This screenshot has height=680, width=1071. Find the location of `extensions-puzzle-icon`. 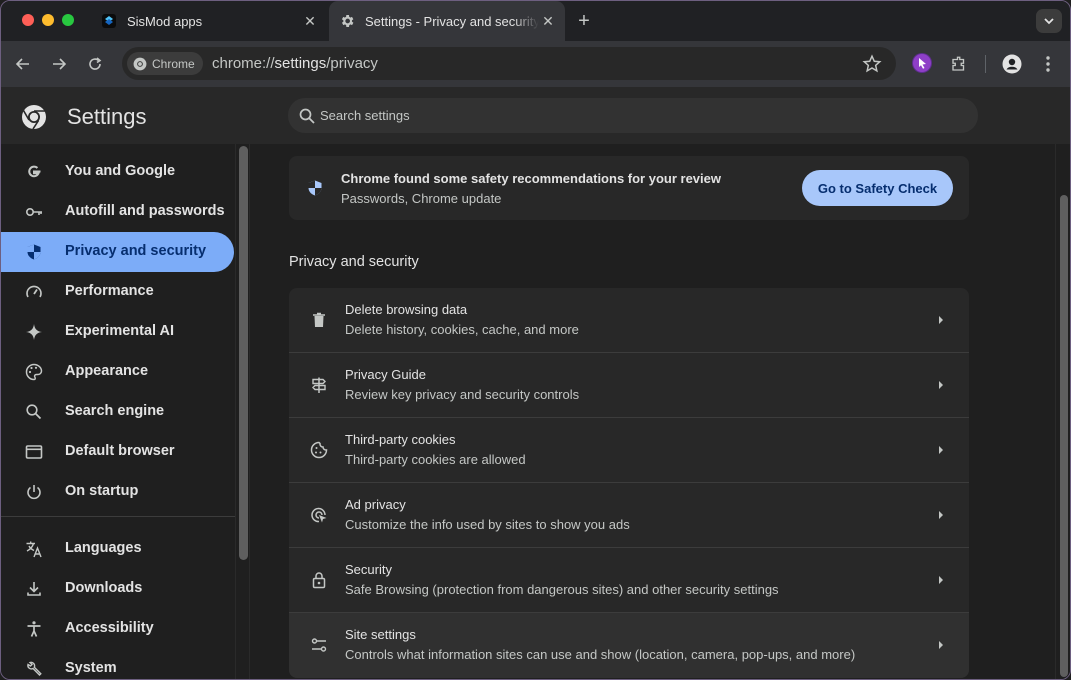

extensions-puzzle-icon is located at coordinates (959, 64).